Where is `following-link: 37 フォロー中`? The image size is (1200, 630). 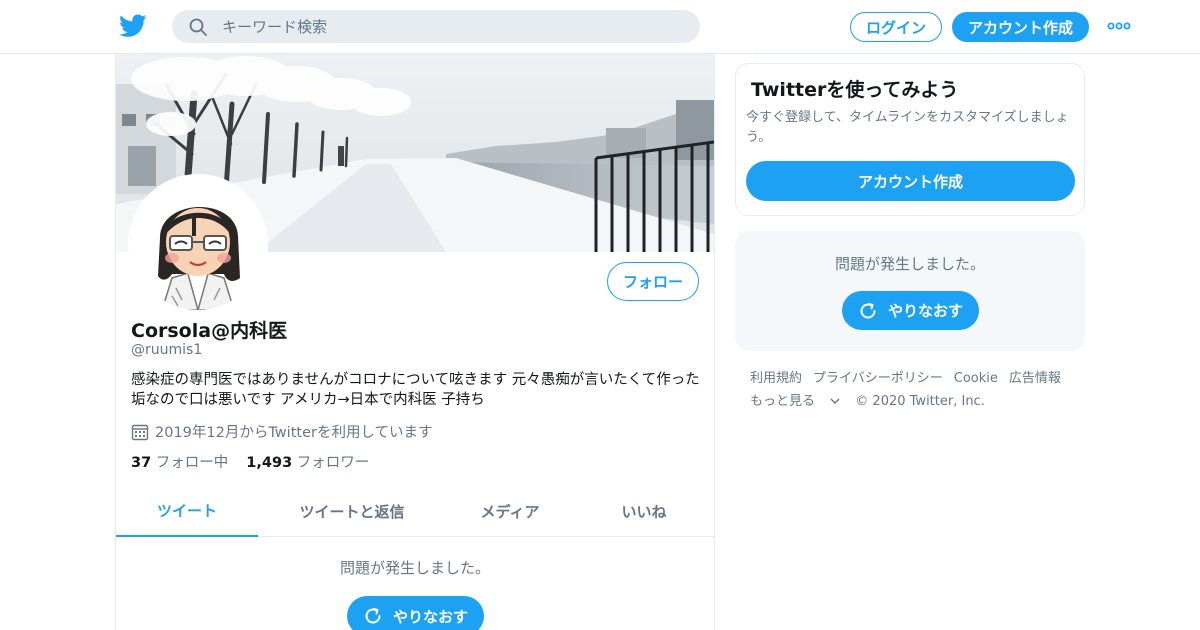 following-link: 37 フォロー中 is located at coordinates (179, 463).